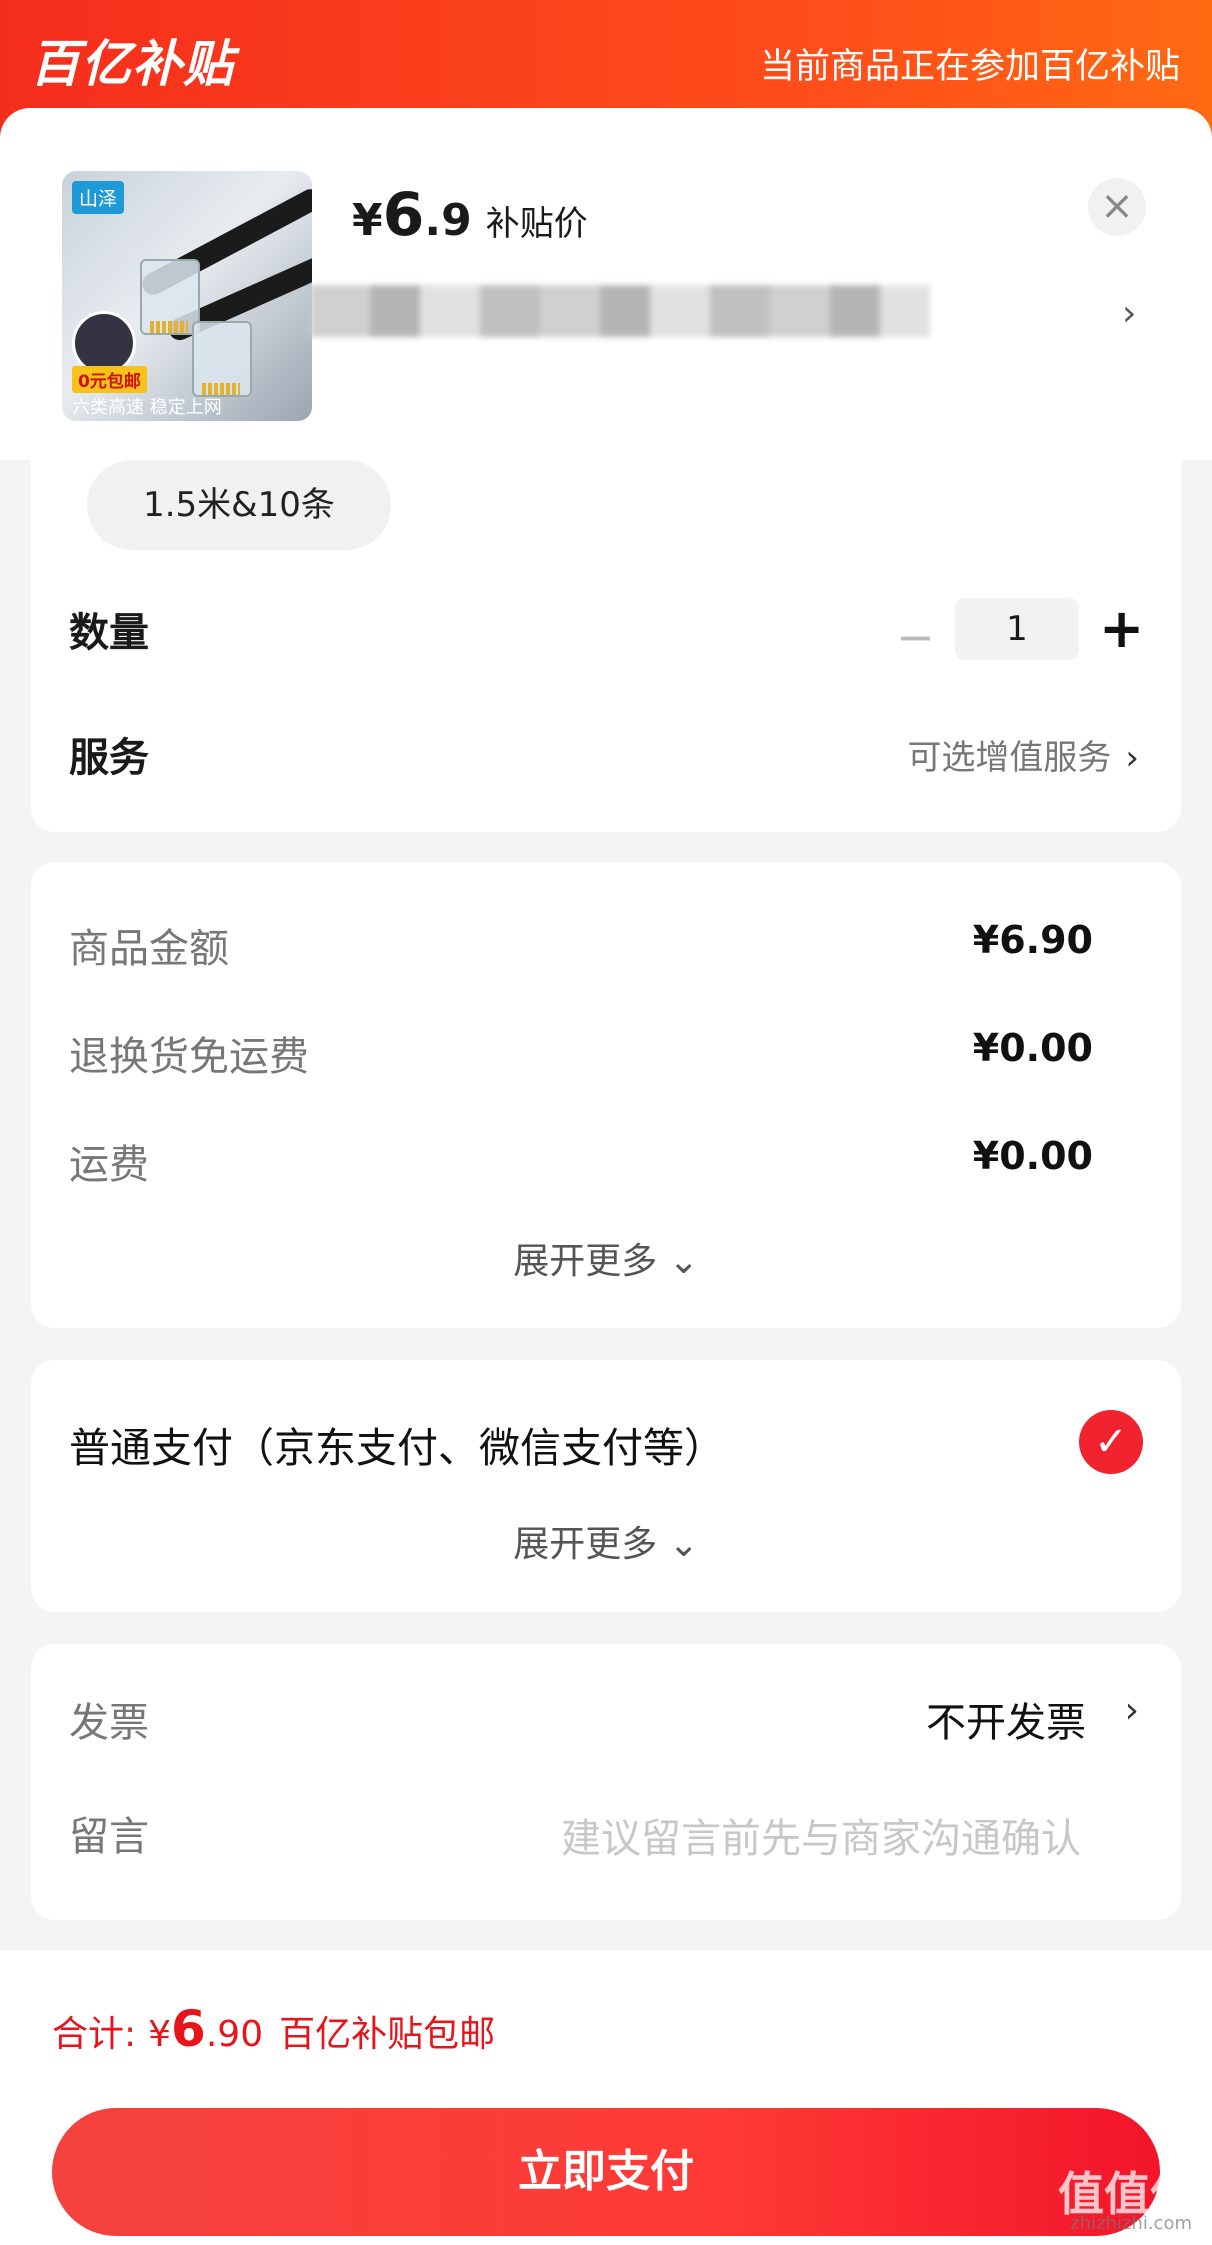 This screenshot has height=2245, width=1212. I want to click on expand-payment-button: 展开更多 ⌄, so click(606, 1541).